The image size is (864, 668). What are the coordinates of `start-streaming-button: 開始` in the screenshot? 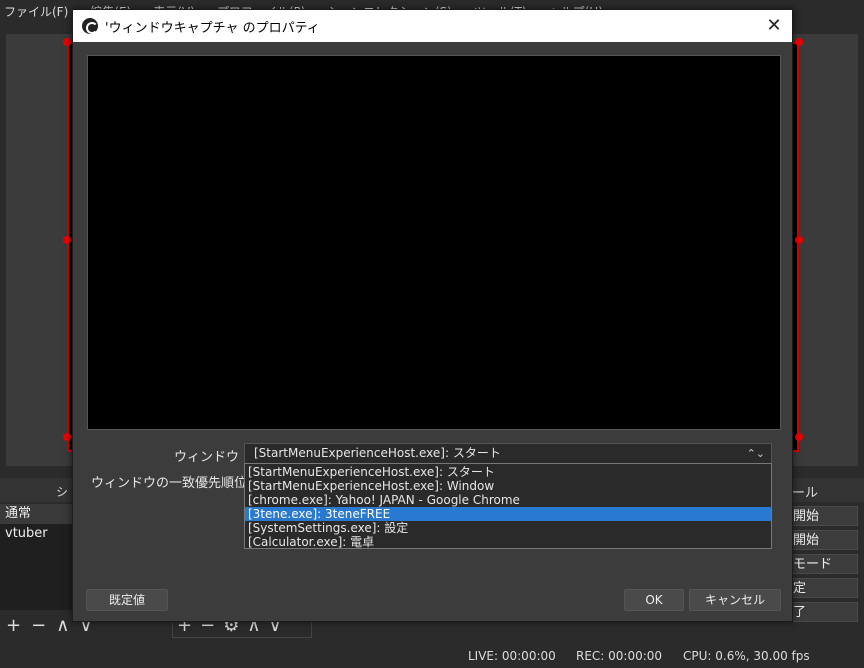 It's located at (825, 516).